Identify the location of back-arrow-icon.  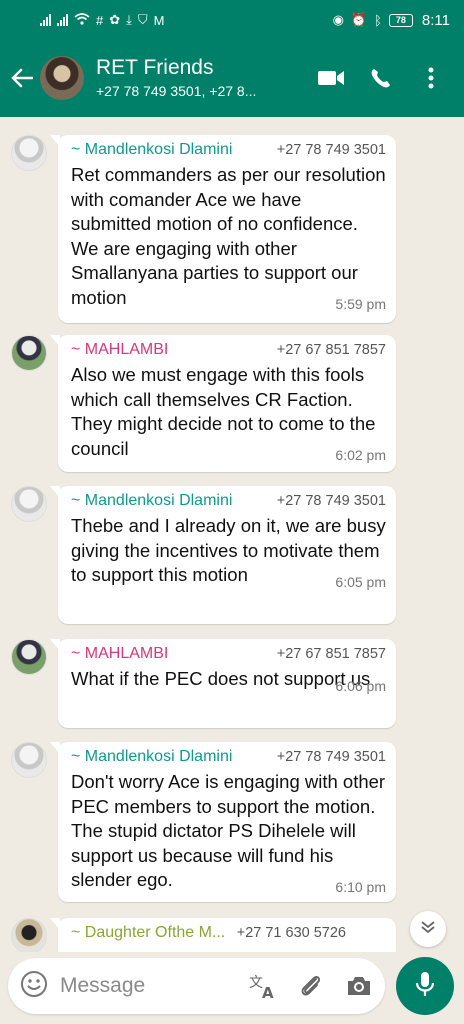
(22, 78).